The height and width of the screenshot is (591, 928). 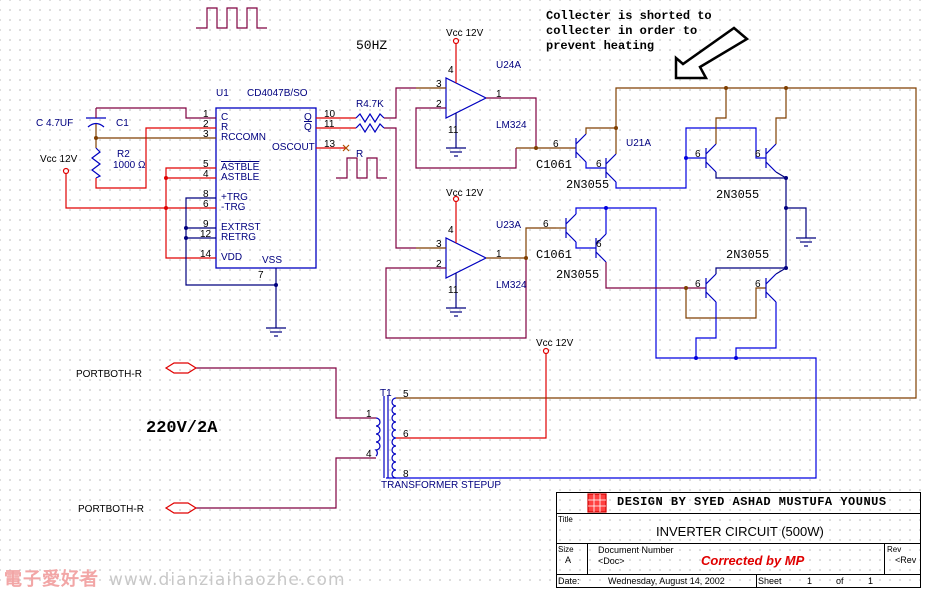 I want to click on doc-number-label: Document Number, so click(x=636, y=550).